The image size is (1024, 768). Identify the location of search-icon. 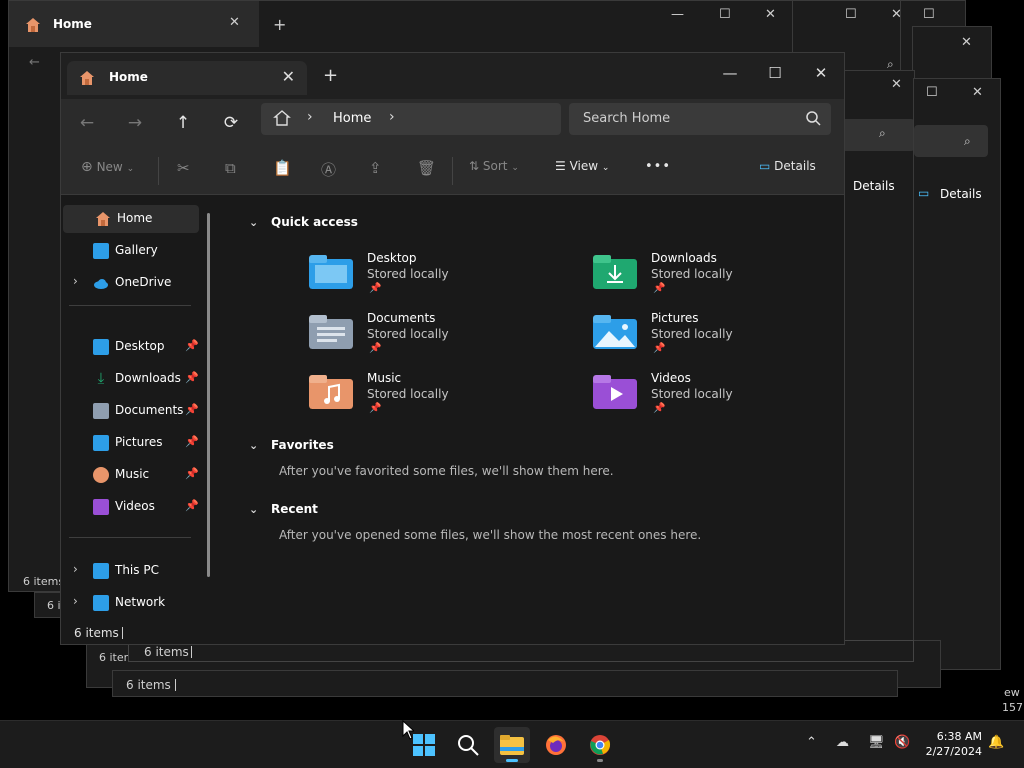
(468, 745).